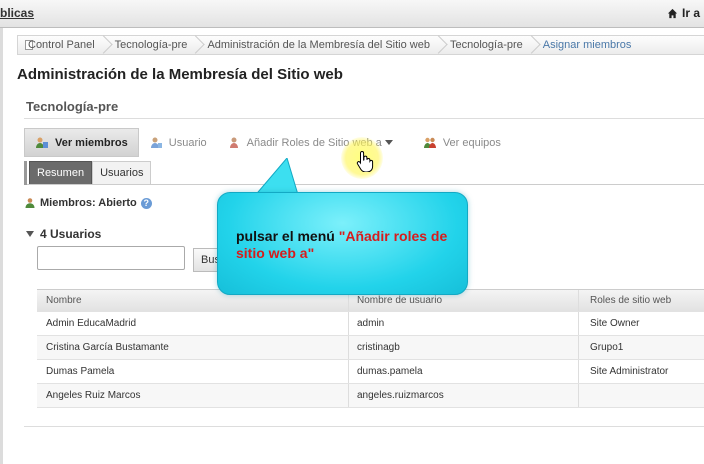  Describe the element at coordinates (641, 300) in the screenshot. I see `column-header-roles: Roles de sitio web` at that location.